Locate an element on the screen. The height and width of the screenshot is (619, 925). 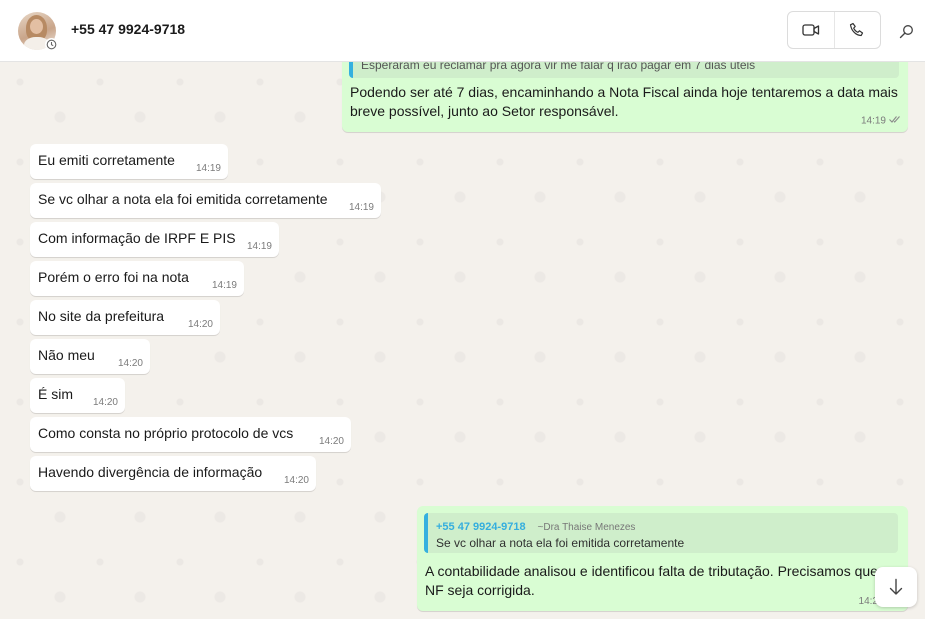
incoming-message: Porém o erro foi na nota 14:19 is located at coordinates (137, 278).